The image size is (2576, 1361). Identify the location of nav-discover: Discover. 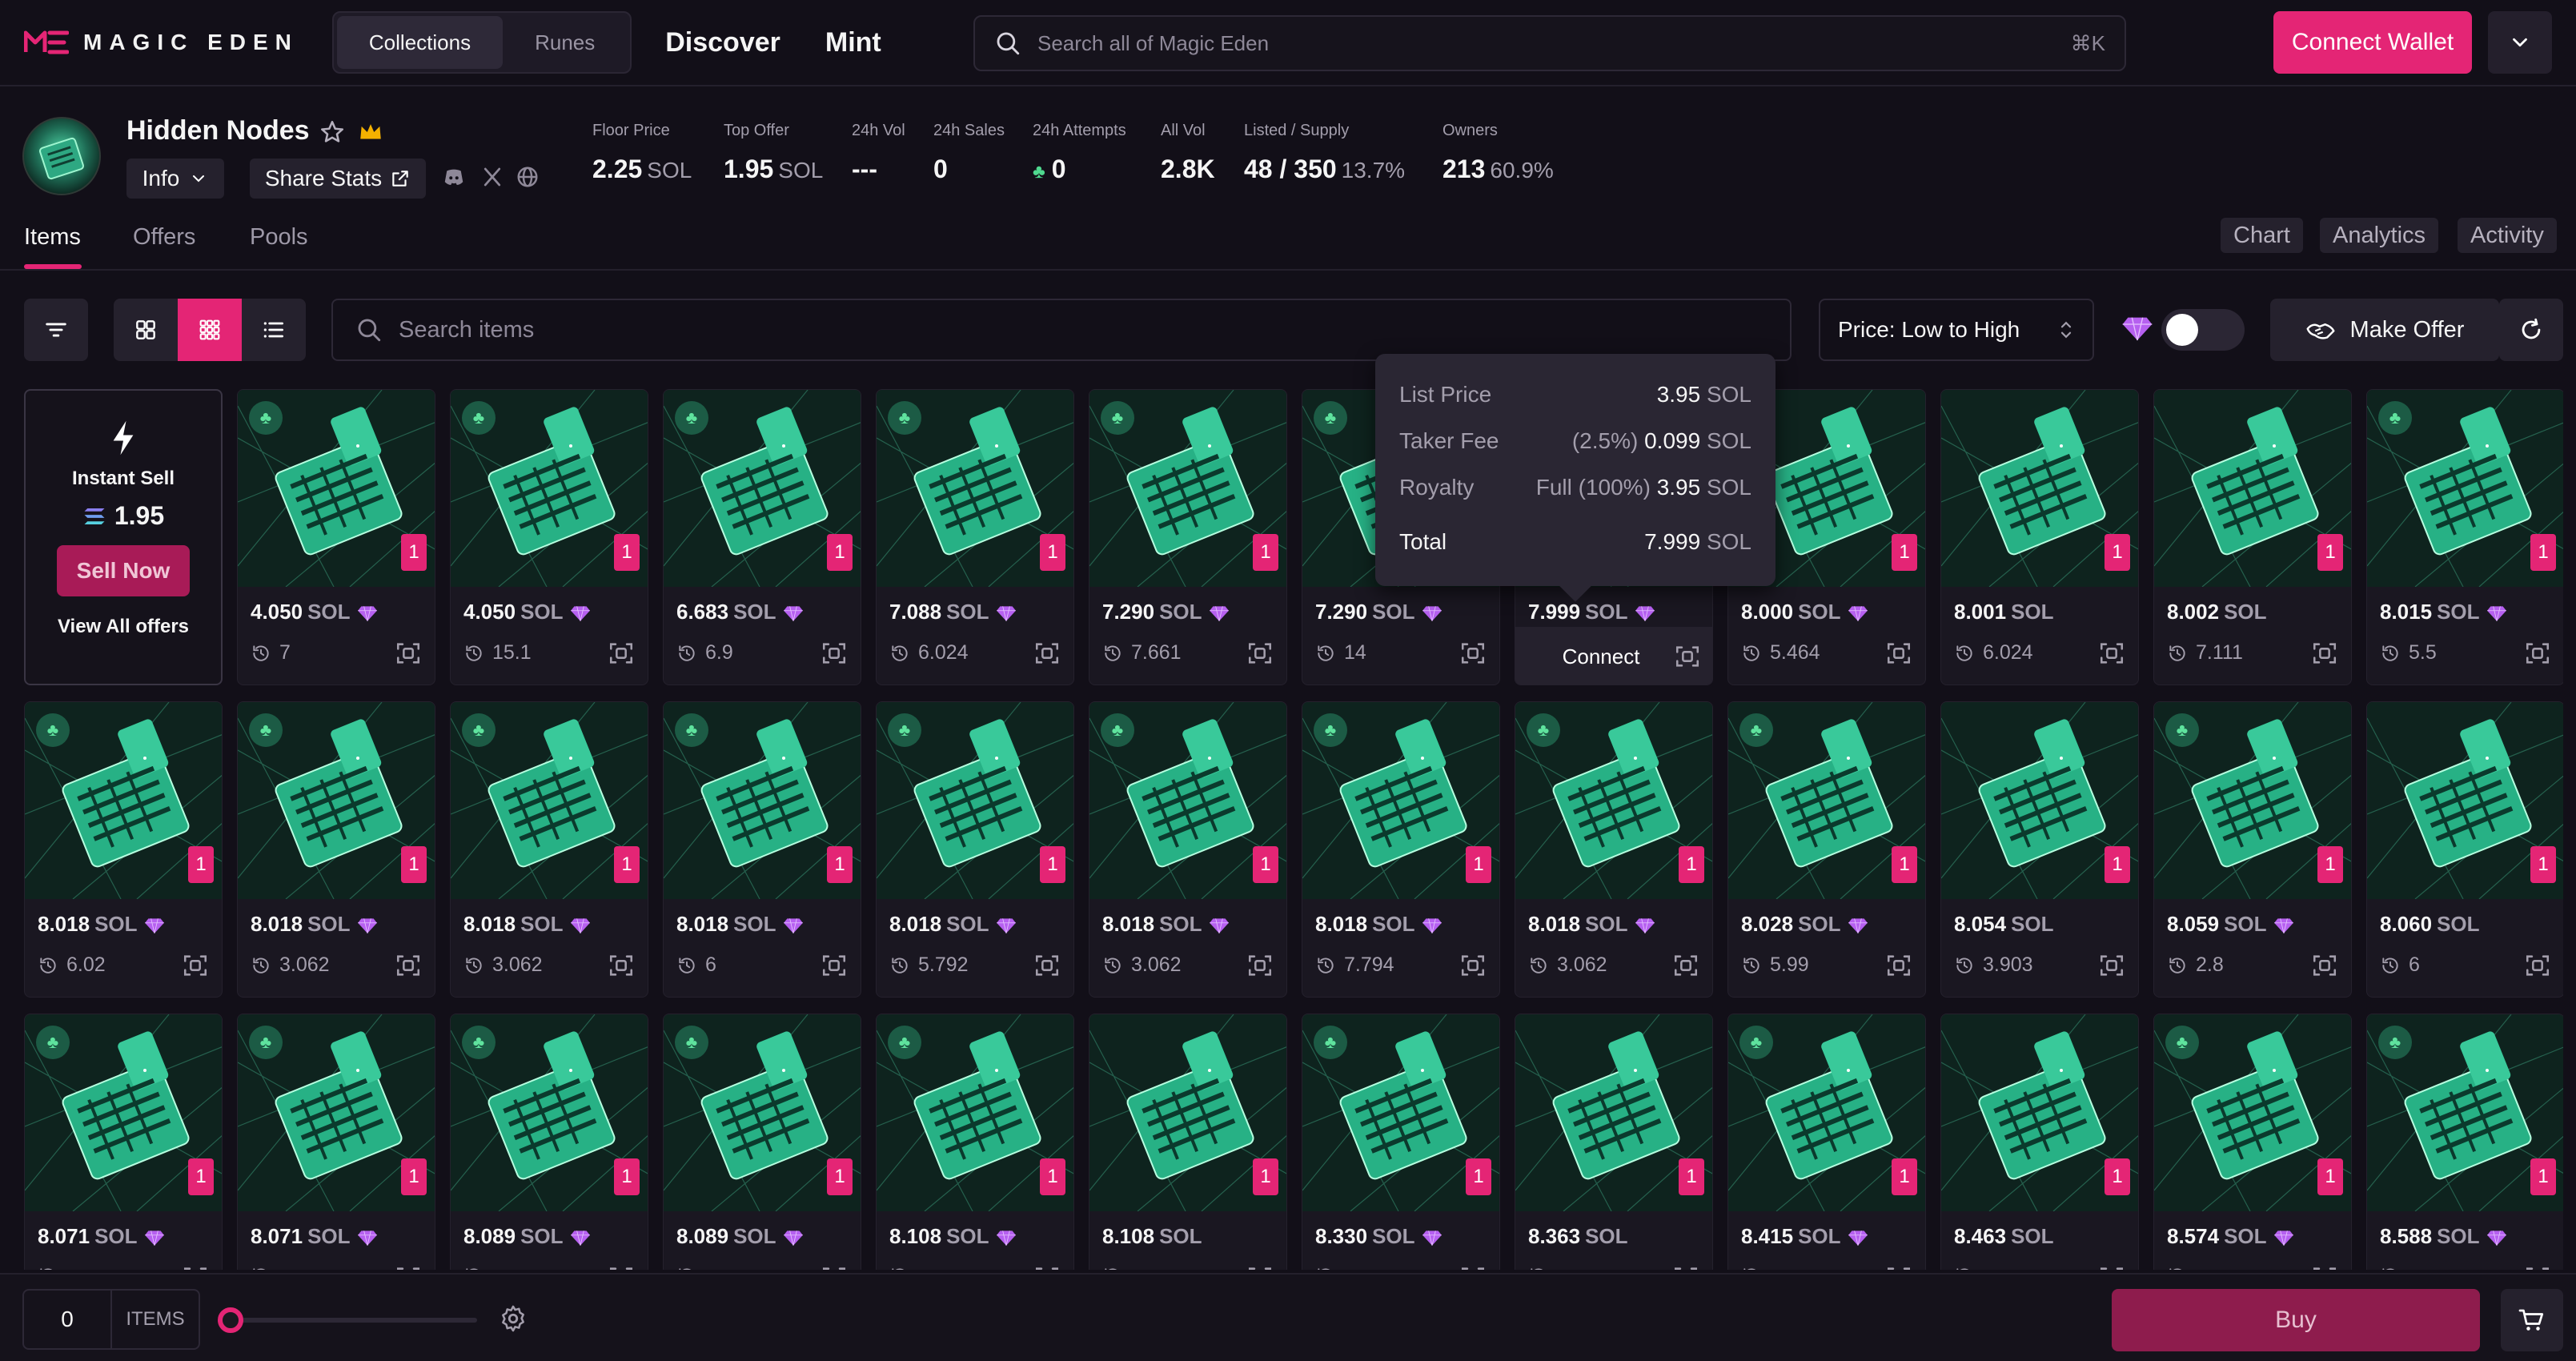
(723, 42).